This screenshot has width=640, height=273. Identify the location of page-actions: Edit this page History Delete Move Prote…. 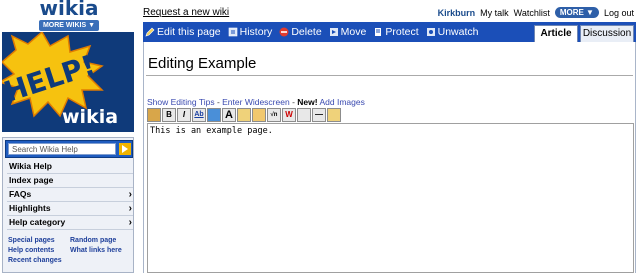
(311, 32).